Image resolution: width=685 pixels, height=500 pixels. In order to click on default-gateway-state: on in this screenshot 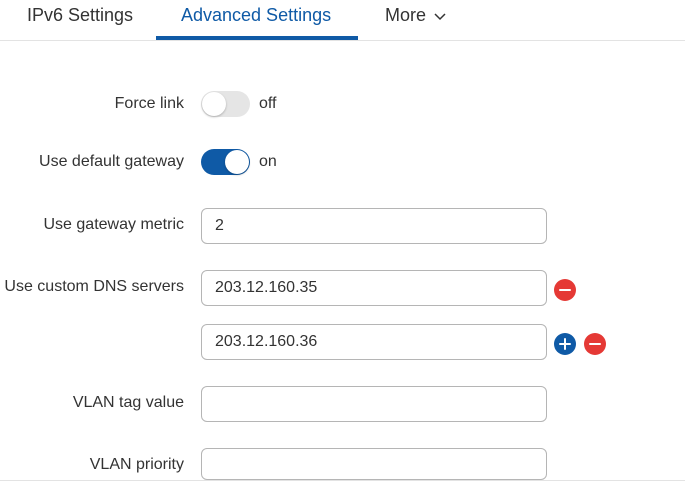, I will do `click(268, 161)`.